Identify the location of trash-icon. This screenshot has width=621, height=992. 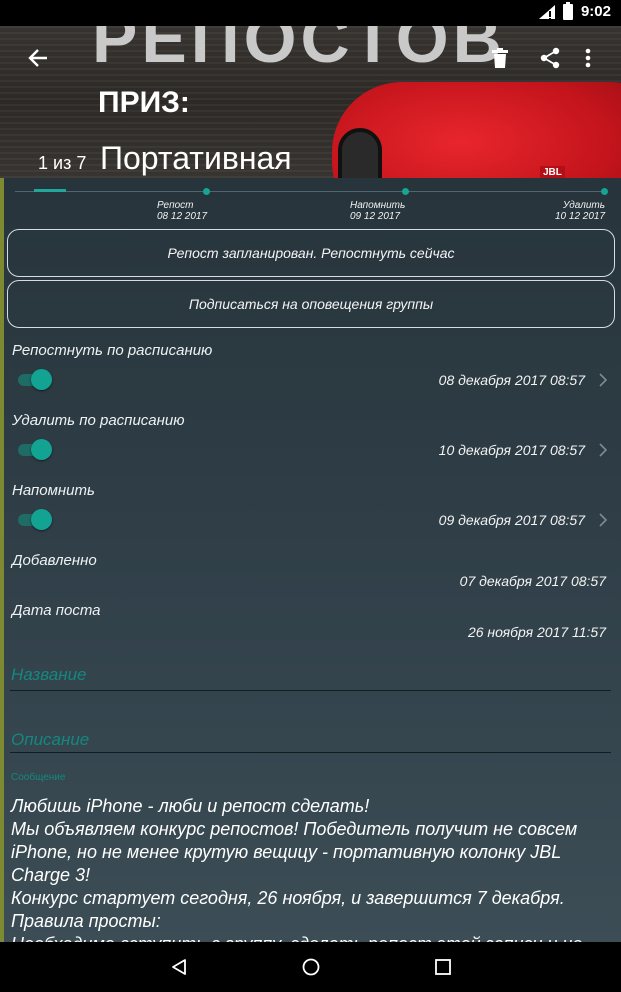
(500, 58).